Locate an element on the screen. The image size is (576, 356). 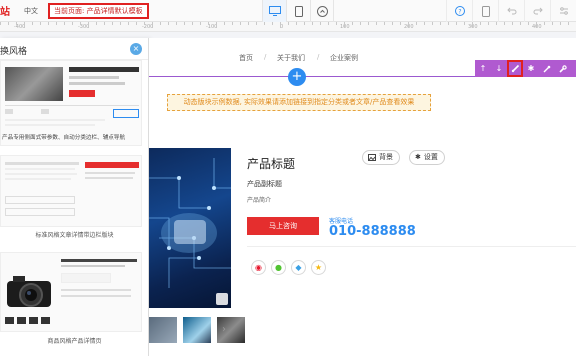
panel-header: 换风格 × is located at coordinates (74, 49).